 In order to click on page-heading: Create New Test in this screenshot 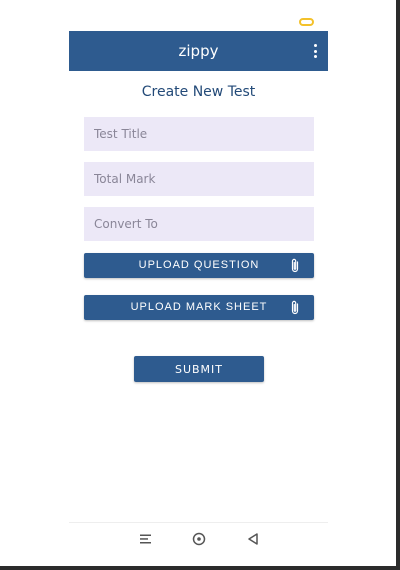, I will do `click(198, 92)`.